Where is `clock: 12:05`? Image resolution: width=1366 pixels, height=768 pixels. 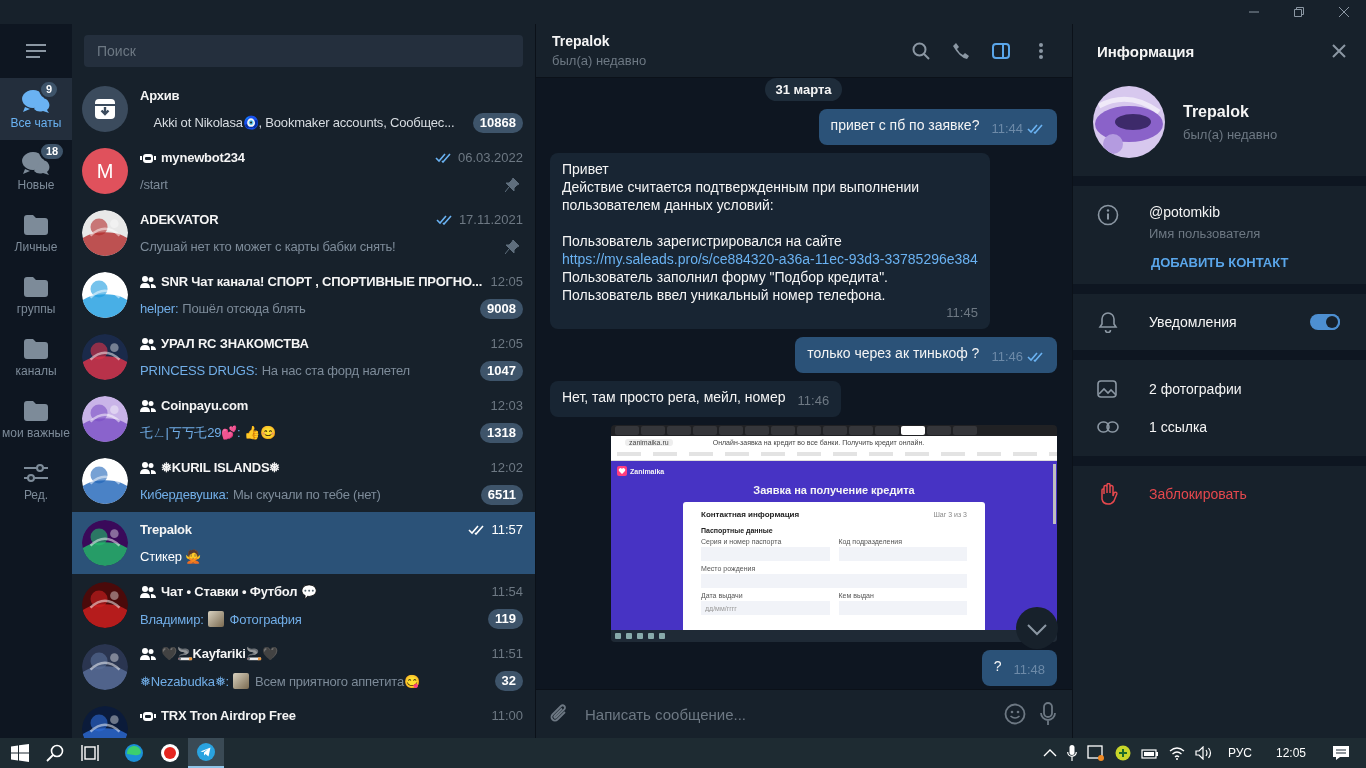
clock: 12:05 is located at coordinates (1290, 753).